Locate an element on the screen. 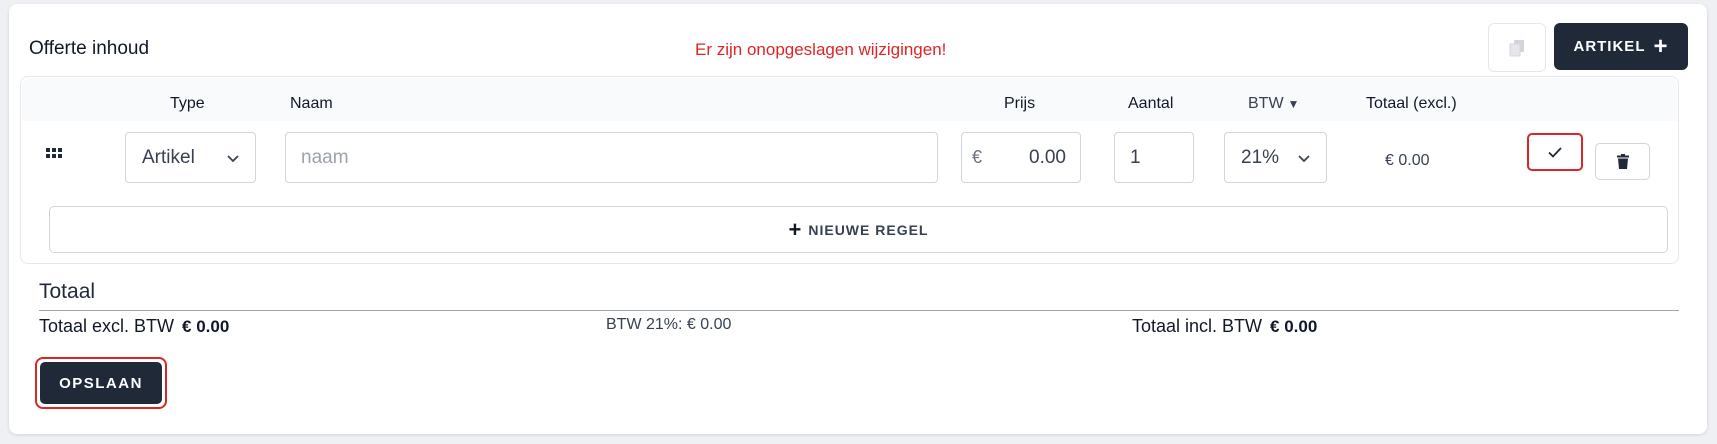 Image resolution: width=1717 pixels, height=444 pixels. vat-amount: BTW 21%: € 0.00 is located at coordinates (669, 324).